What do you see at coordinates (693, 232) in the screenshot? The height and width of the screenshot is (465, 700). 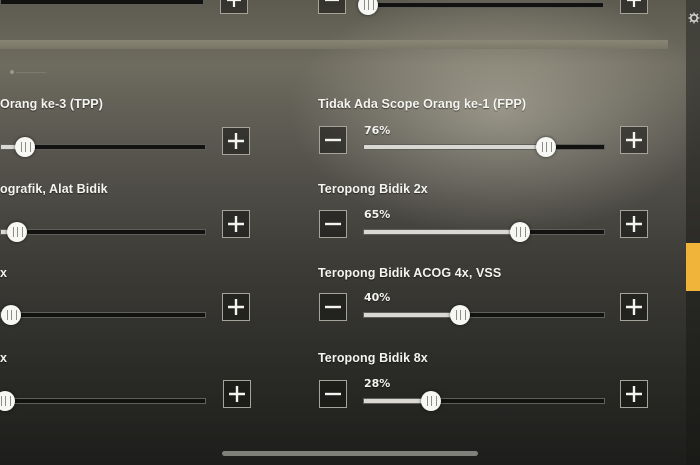 I see `right-nav-rail` at bounding box center [693, 232].